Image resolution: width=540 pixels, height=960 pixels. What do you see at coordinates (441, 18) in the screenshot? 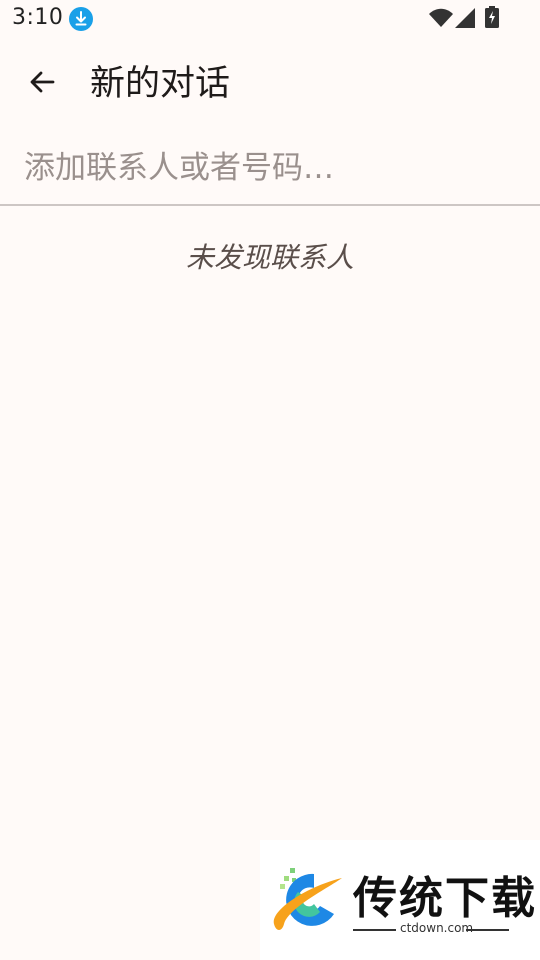
I see `wifi-icon` at bounding box center [441, 18].